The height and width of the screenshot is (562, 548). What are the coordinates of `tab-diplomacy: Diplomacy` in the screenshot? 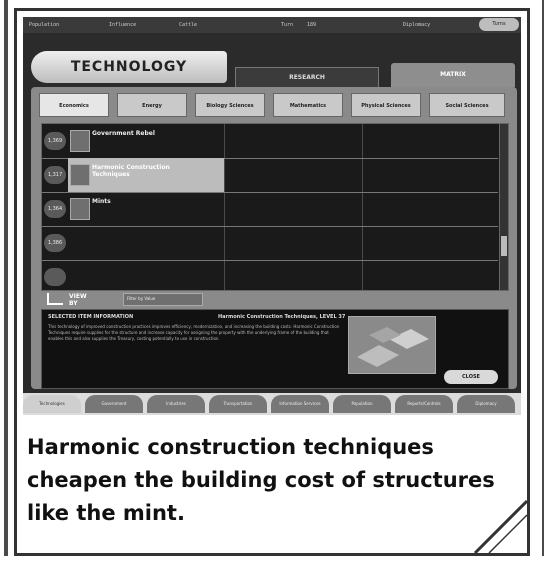 It's located at (486, 404).